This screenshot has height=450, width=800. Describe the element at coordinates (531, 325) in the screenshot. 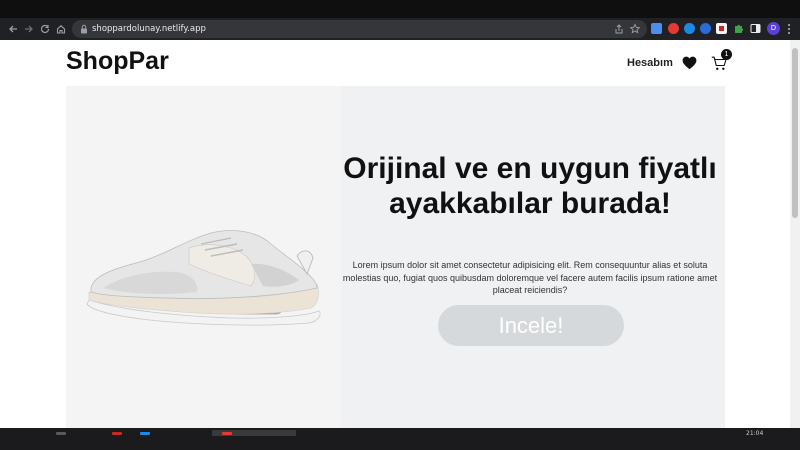

I see `explore-button: Incele!` at that location.